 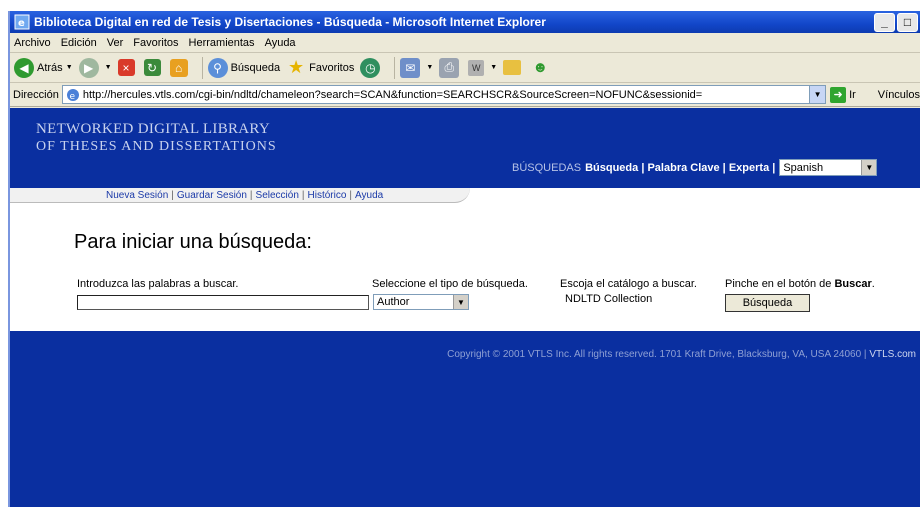 I want to click on folder-button, so click(x=513, y=67).